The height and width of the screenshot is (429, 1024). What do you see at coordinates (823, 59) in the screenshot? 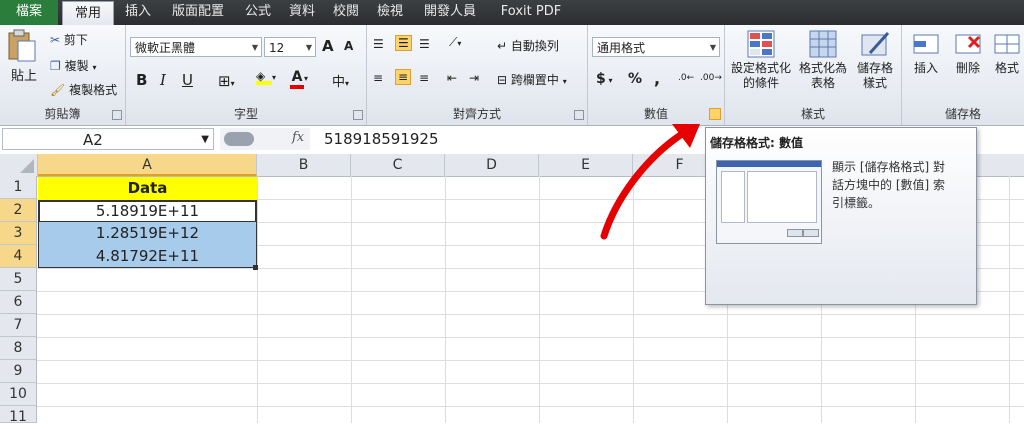
I see `format-as-table-button: 格式化為 表格` at bounding box center [823, 59].